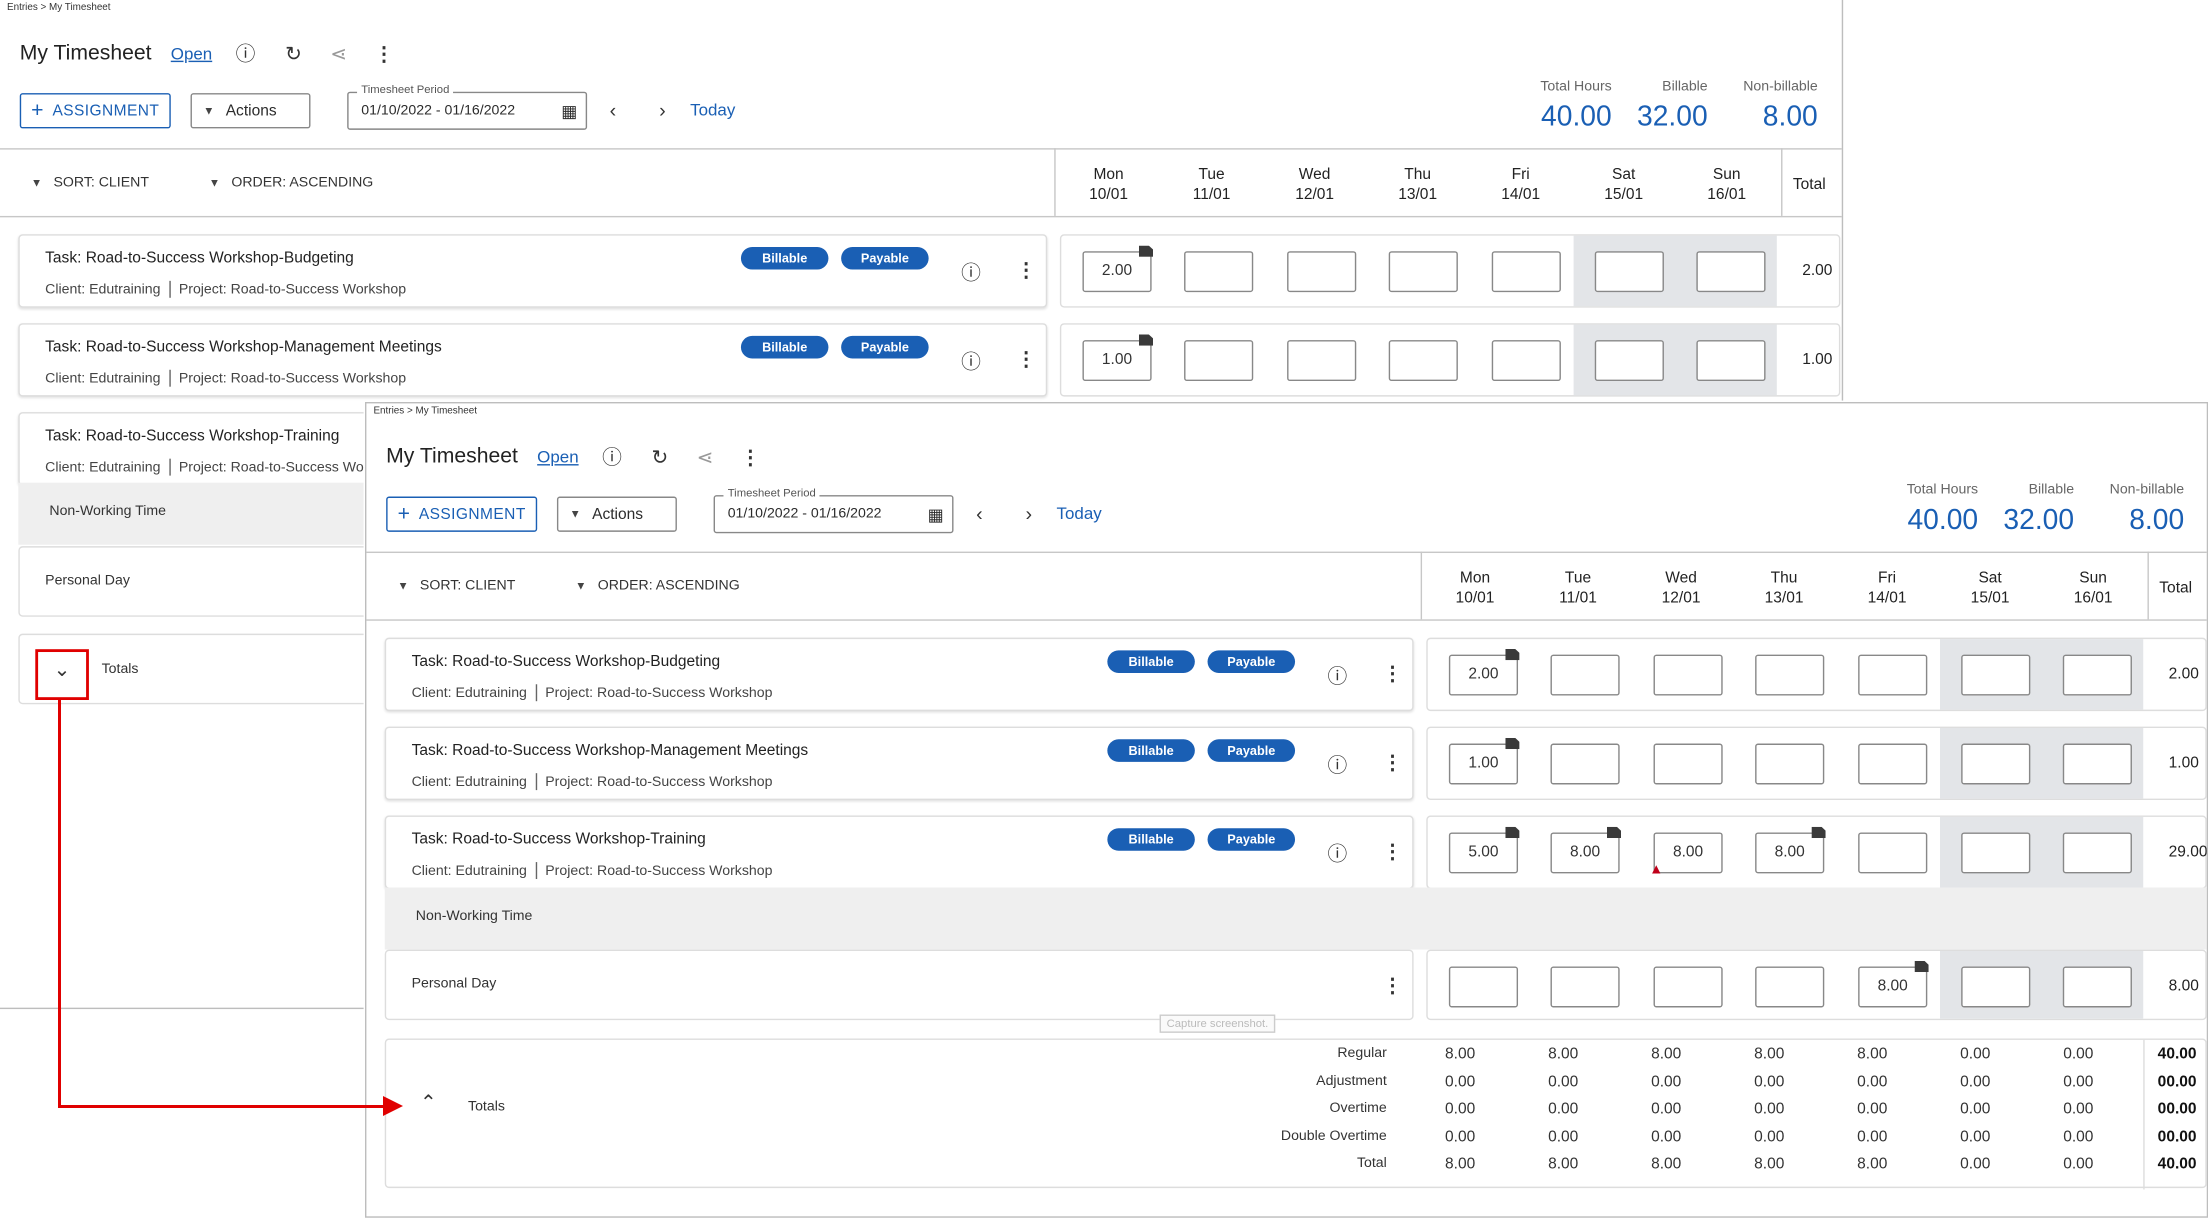  What do you see at coordinates (1484, 850) in the screenshot?
I see `hours-input-mon: 5.00` at bounding box center [1484, 850].